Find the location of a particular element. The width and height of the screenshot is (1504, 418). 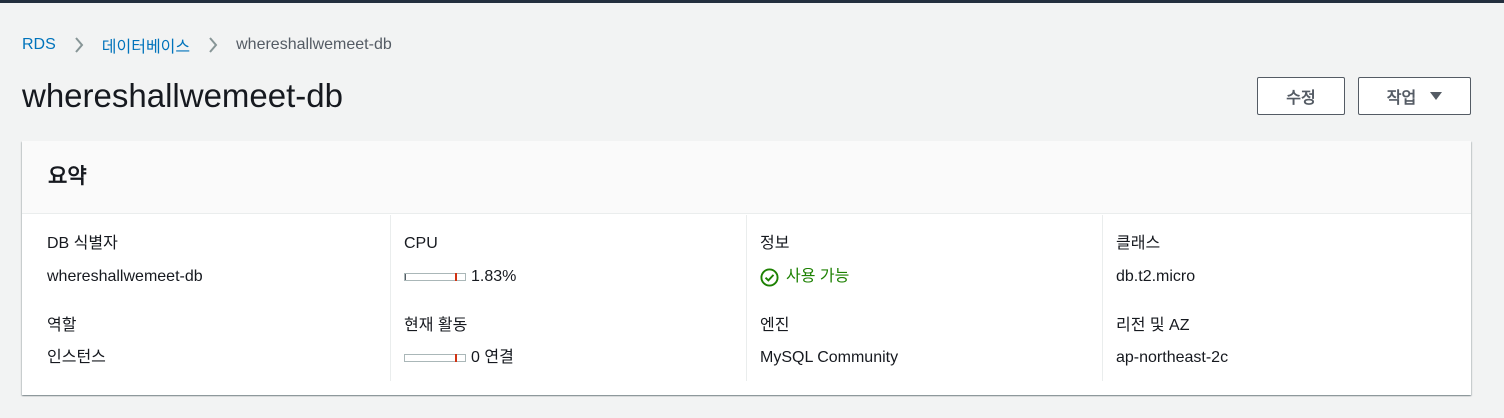

actions-button-label: 작업 is located at coordinates (1401, 98).